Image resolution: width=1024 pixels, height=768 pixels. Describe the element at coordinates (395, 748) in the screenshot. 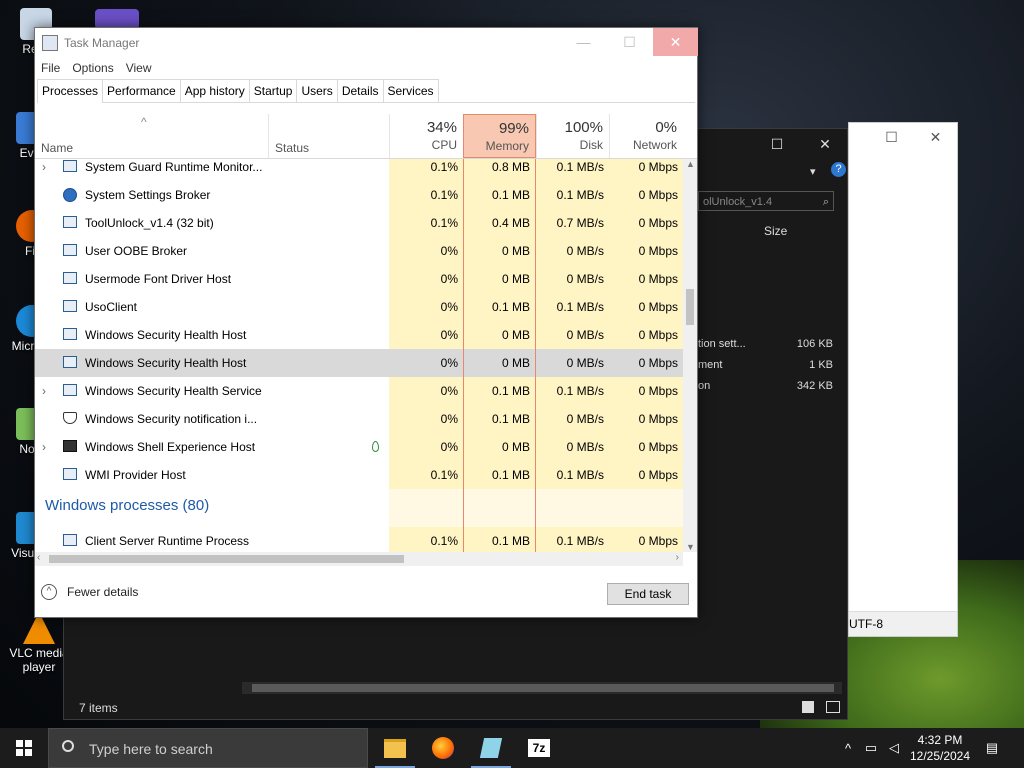

I see `taskbar-file-explorer` at that location.